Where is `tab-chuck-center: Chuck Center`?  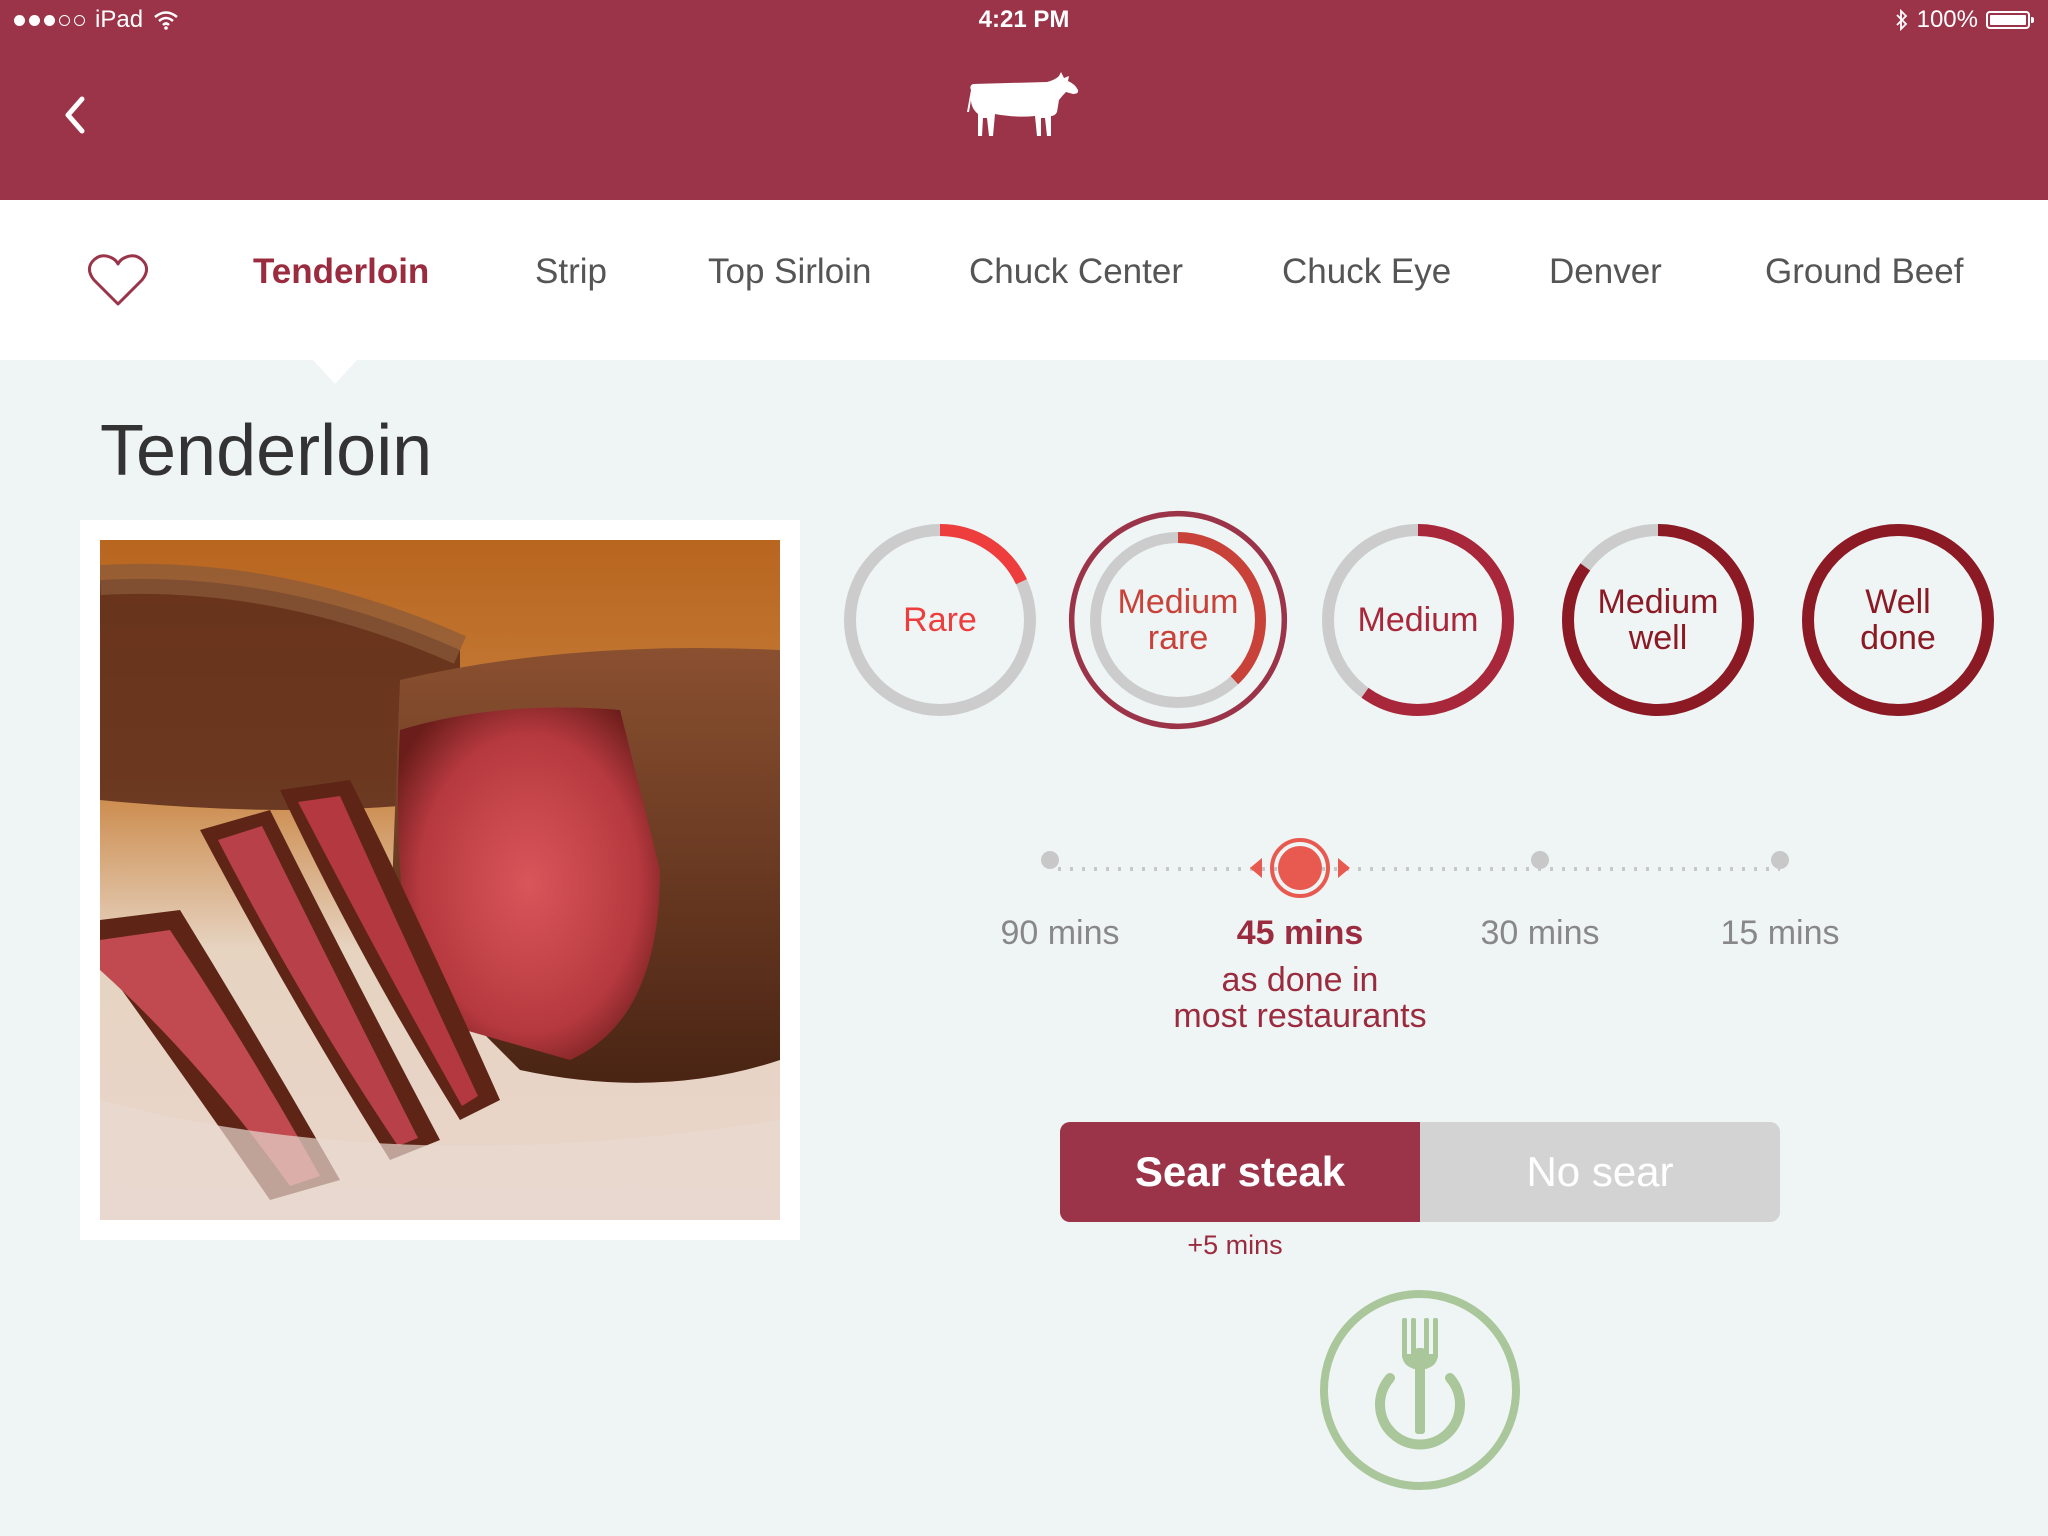 tab-chuck-center: Chuck Center is located at coordinates (1076, 272).